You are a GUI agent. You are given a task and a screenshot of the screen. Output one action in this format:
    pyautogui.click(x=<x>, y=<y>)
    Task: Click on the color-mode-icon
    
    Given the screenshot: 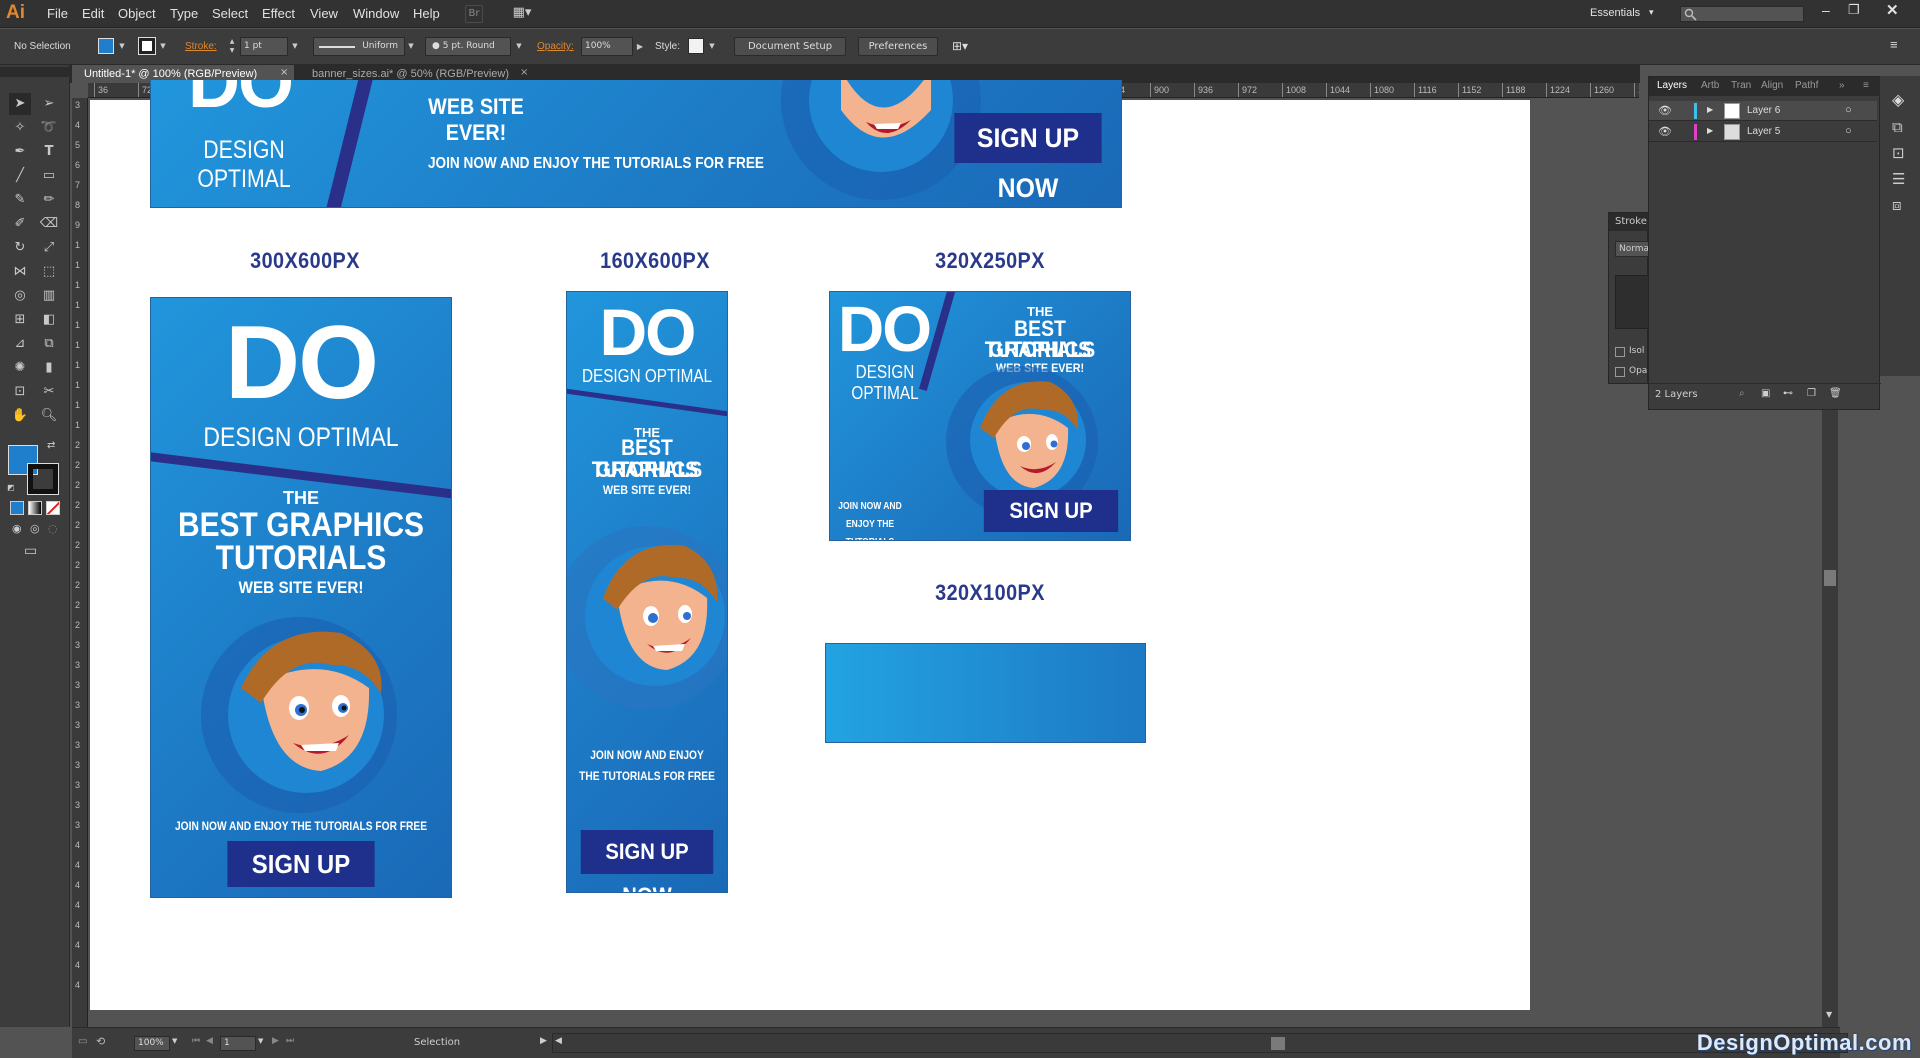 What is the action you would take?
    pyautogui.click(x=17, y=508)
    